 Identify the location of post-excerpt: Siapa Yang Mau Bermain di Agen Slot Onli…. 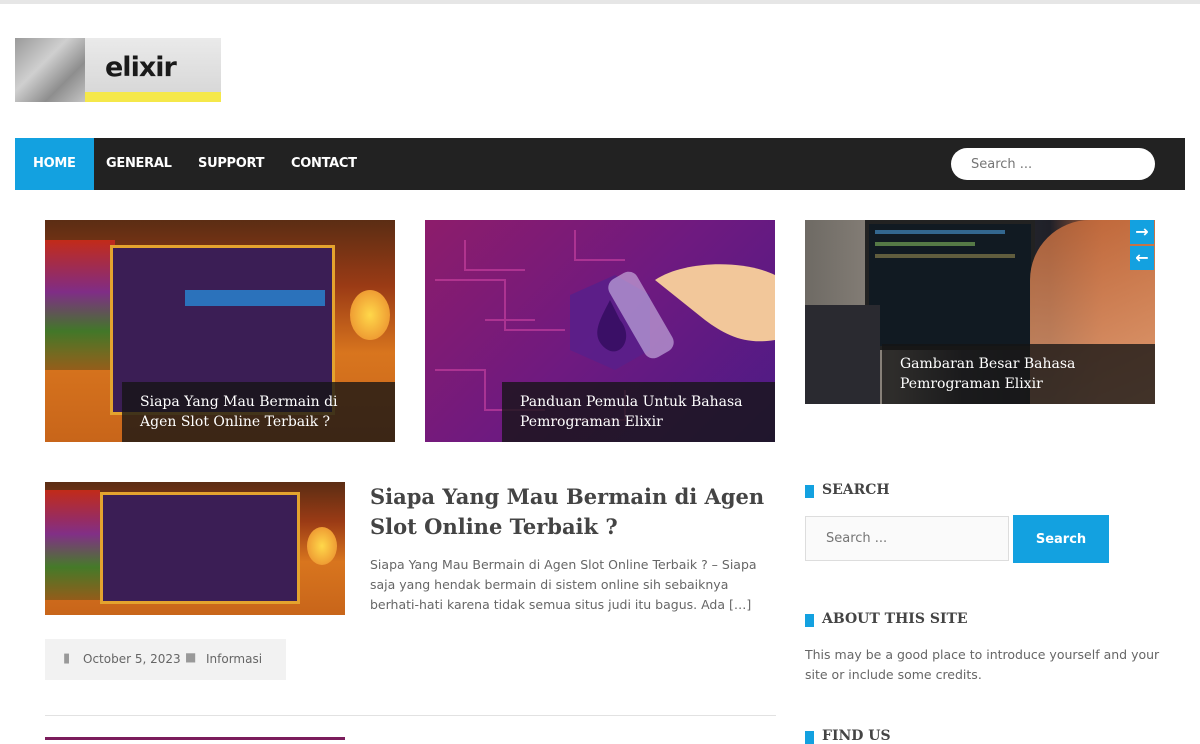
(563, 584).